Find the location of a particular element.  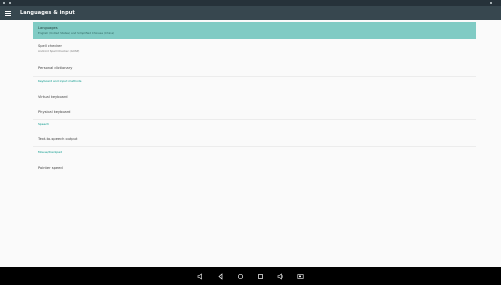

back-icon is located at coordinates (221, 276).